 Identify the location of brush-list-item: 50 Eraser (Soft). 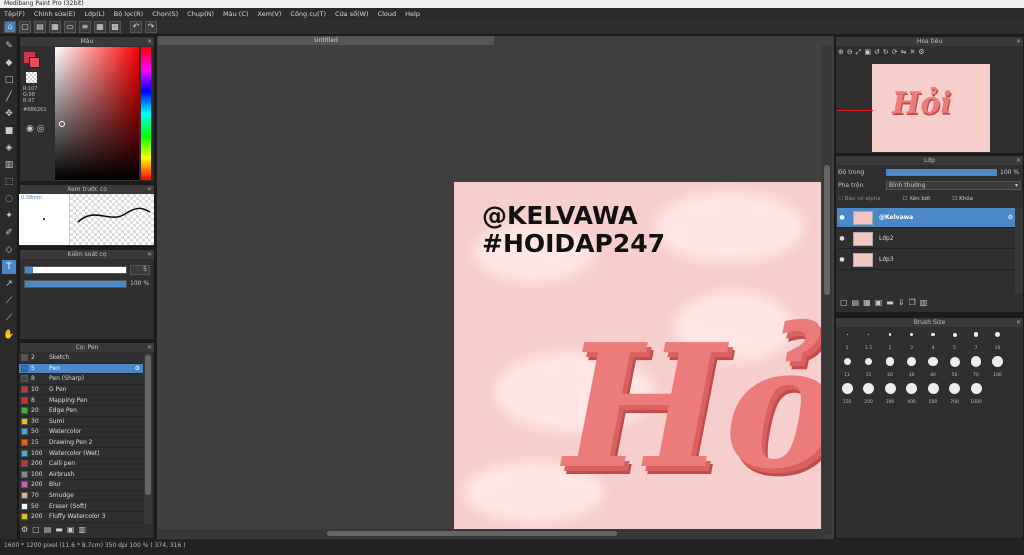
(81, 506).